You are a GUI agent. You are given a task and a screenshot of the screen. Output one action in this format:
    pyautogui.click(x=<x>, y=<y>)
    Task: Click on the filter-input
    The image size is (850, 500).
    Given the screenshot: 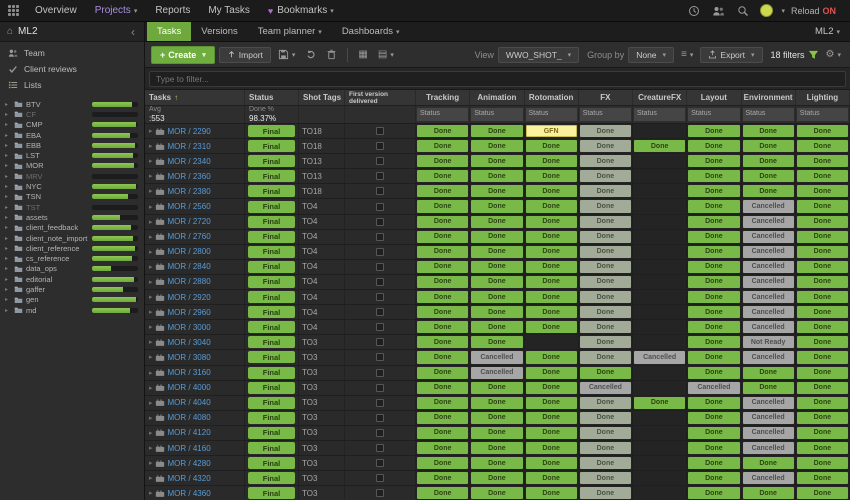 What is the action you would take?
    pyautogui.click(x=497, y=78)
    